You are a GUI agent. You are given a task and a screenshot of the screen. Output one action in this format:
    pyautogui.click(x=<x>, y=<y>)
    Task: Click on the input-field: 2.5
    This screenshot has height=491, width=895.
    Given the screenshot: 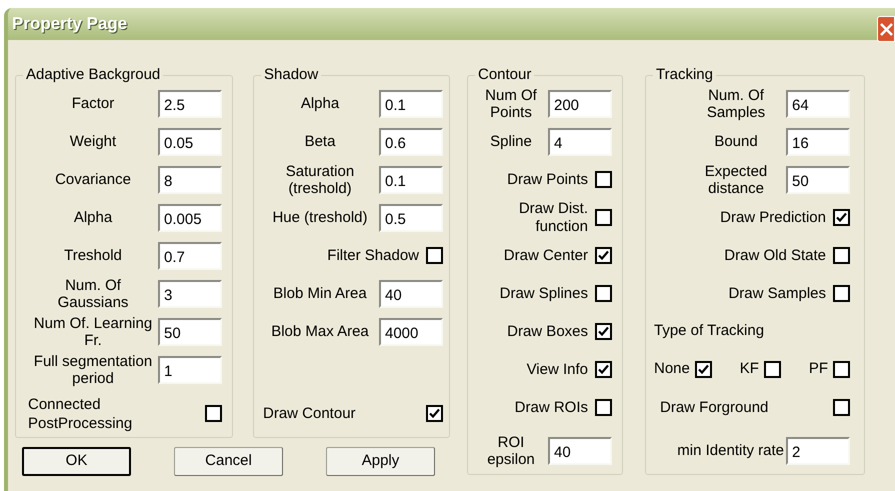 What is the action you would take?
    pyautogui.click(x=190, y=104)
    